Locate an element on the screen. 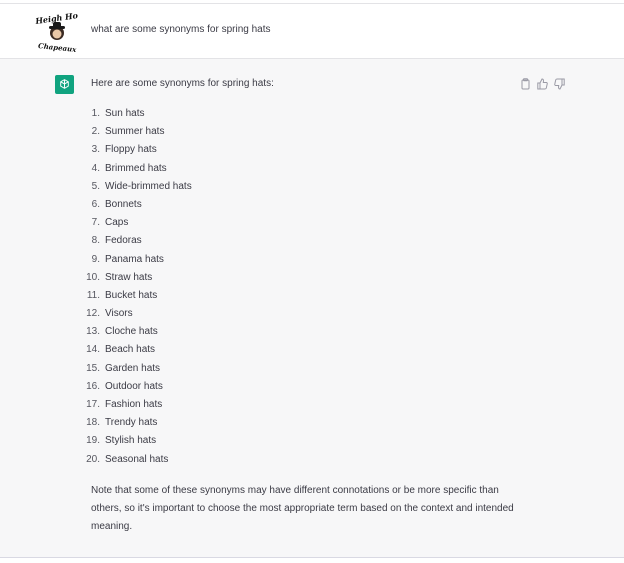 The width and height of the screenshot is (624, 563). list-item: 10. Straw hats is located at coordinates (136, 278).